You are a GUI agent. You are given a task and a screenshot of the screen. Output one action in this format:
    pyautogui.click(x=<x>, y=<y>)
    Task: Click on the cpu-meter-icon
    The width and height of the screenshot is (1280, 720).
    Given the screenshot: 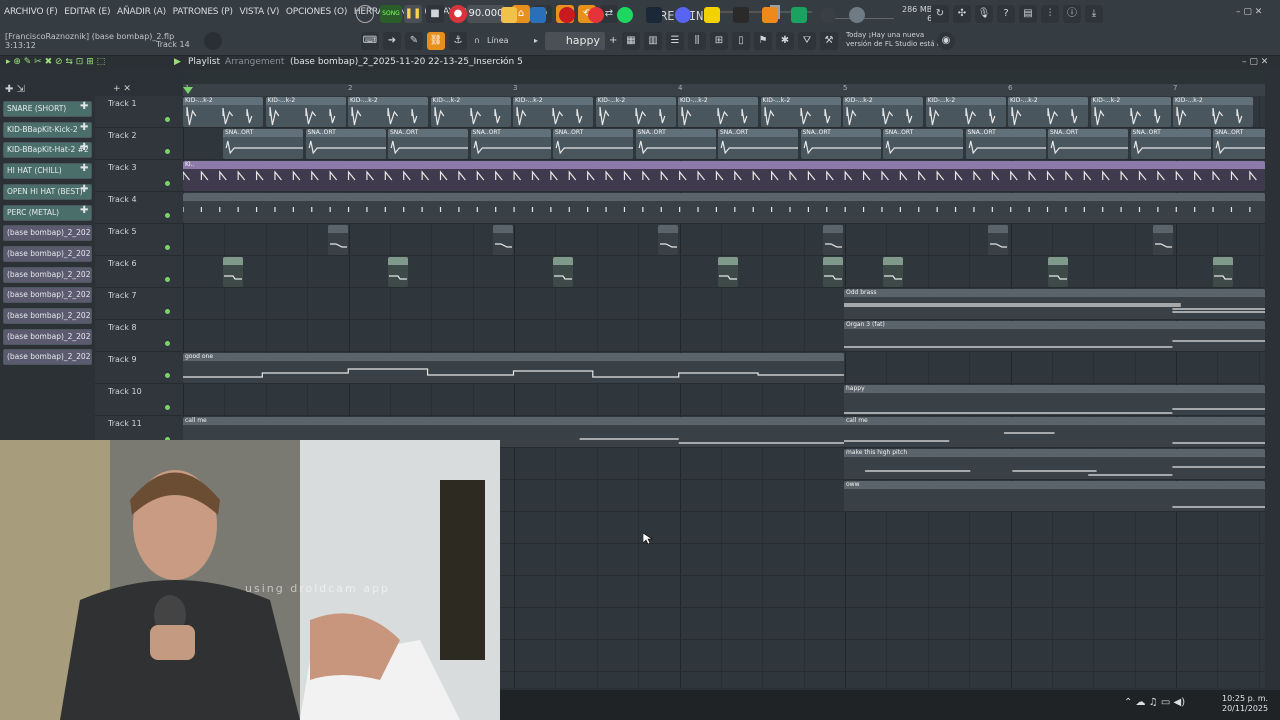 What is the action you would take?
    pyautogui.click(x=365, y=14)
    